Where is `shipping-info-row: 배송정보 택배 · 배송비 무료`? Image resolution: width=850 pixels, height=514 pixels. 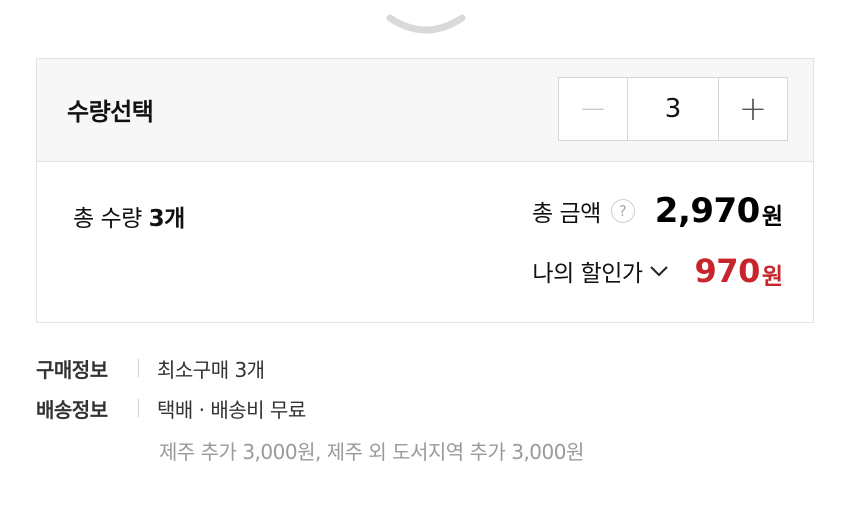 shipping-info-row: 배송정보 택배 · 배송비 무료 is located at coordinates (171, 414).